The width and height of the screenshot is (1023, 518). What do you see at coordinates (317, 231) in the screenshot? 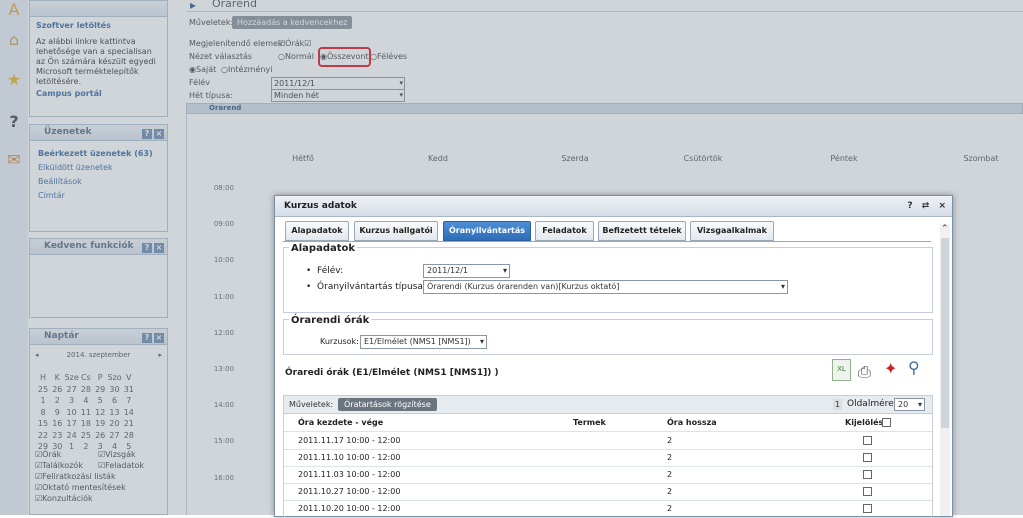
I see `tab-basic-data: Alapadatok` at bounding box center [317, 231].